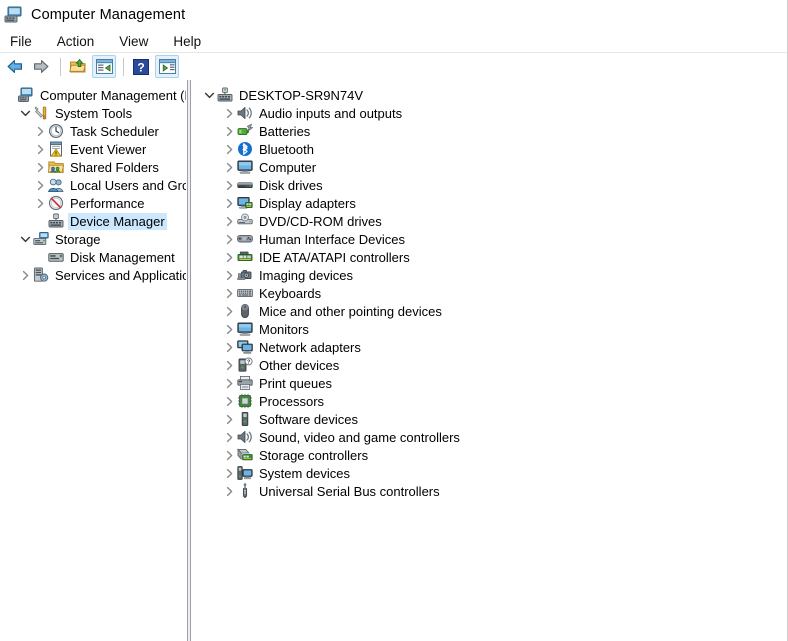 This screenshot has width=788, height=641. What do you see at coordinates (493, 401) in the screenshot?
I see `device-category-processors: Processors` at bounding box center [493, 401].